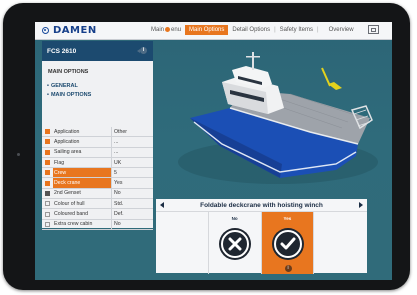 Image resolution: width=417 pixels, height=295 pixels. I want to click on option-value: UK, so click(132, 162).